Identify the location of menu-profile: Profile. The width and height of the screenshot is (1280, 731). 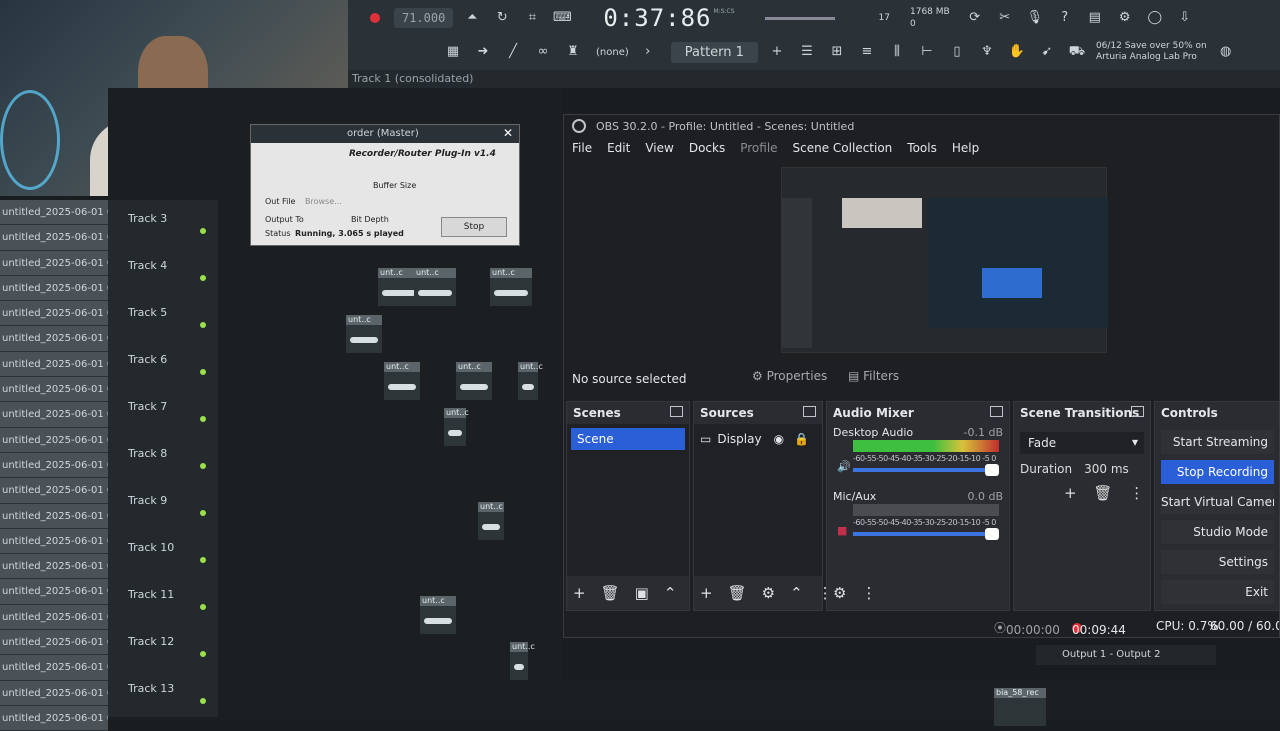
(758, 148).